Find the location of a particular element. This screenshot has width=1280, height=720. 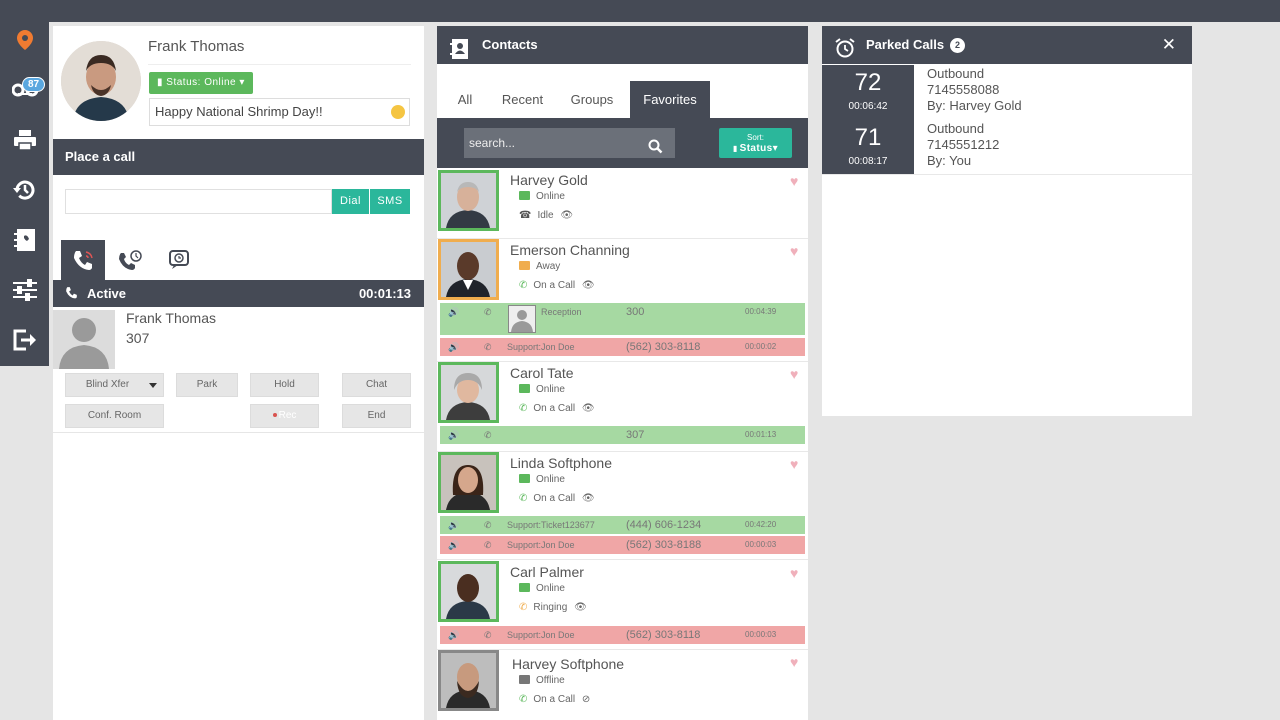

tab-recent: Recent is located at coordinates (522, 99).